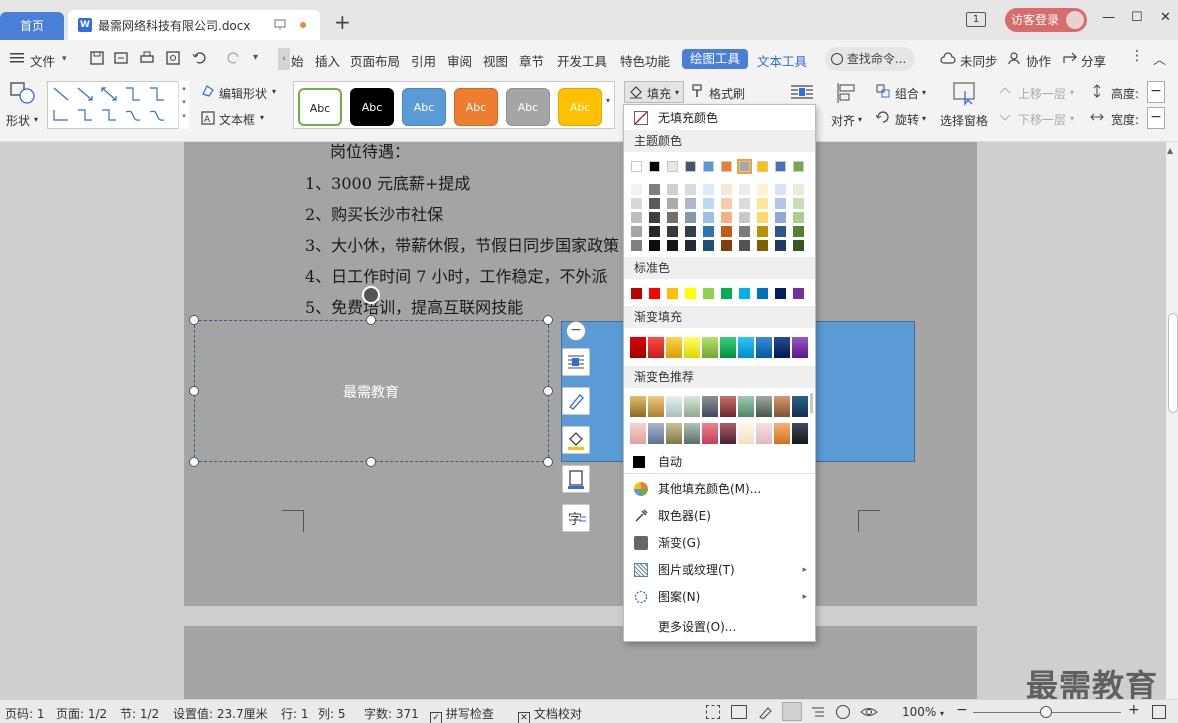  I want to click on text-wrap-icon: 字, so click(576, 518).